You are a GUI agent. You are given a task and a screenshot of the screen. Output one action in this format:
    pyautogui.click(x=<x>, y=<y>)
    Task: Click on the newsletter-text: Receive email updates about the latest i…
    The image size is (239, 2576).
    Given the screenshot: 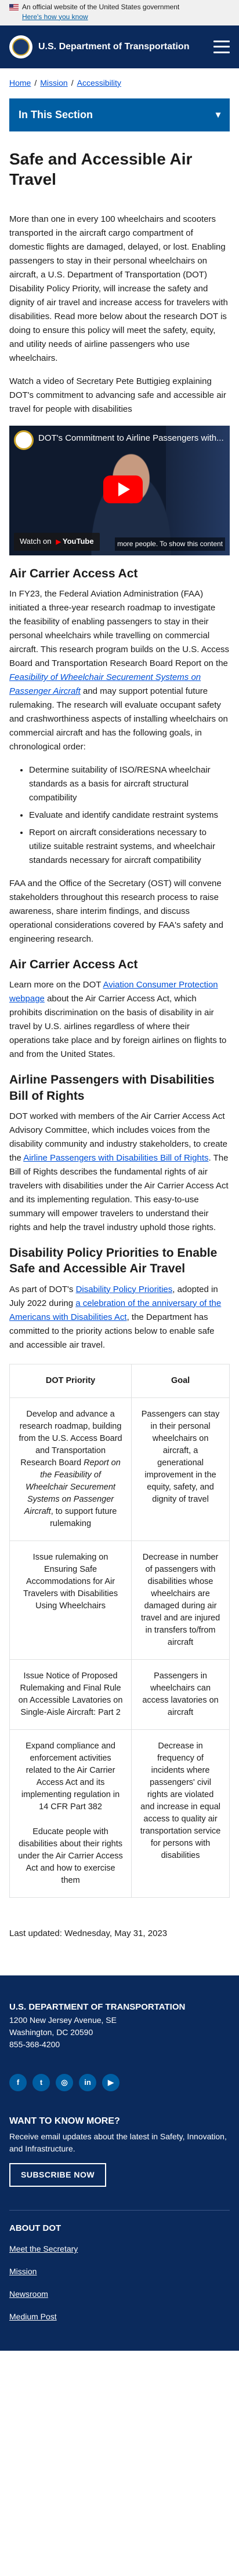 What is the action you would take?
    pyautogui.click(x=118, y=2142)
    